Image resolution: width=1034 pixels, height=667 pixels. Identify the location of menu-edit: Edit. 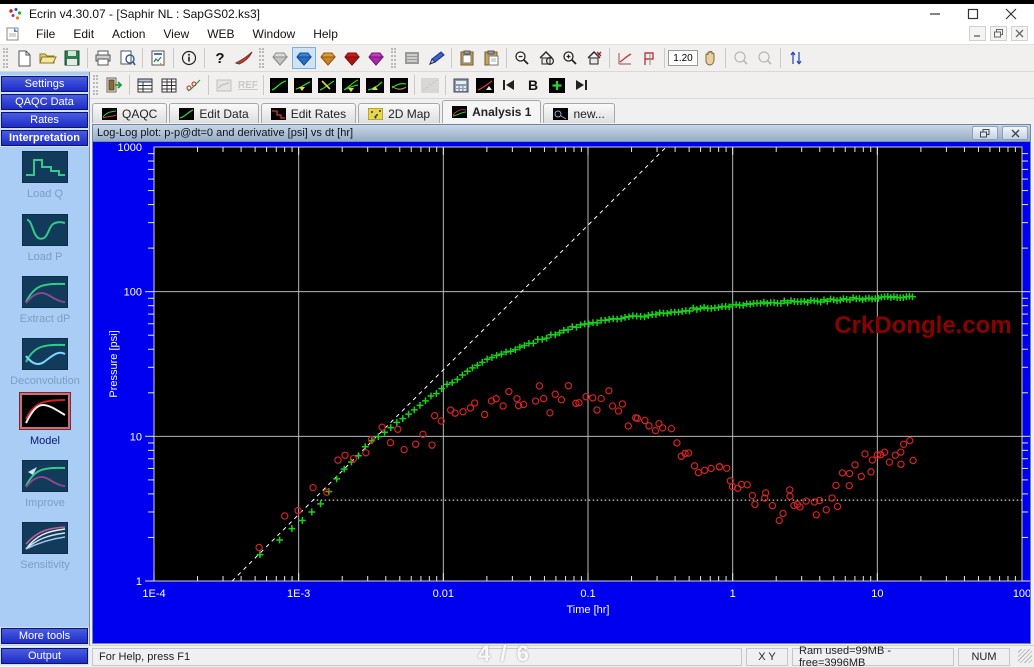
(83, 34).